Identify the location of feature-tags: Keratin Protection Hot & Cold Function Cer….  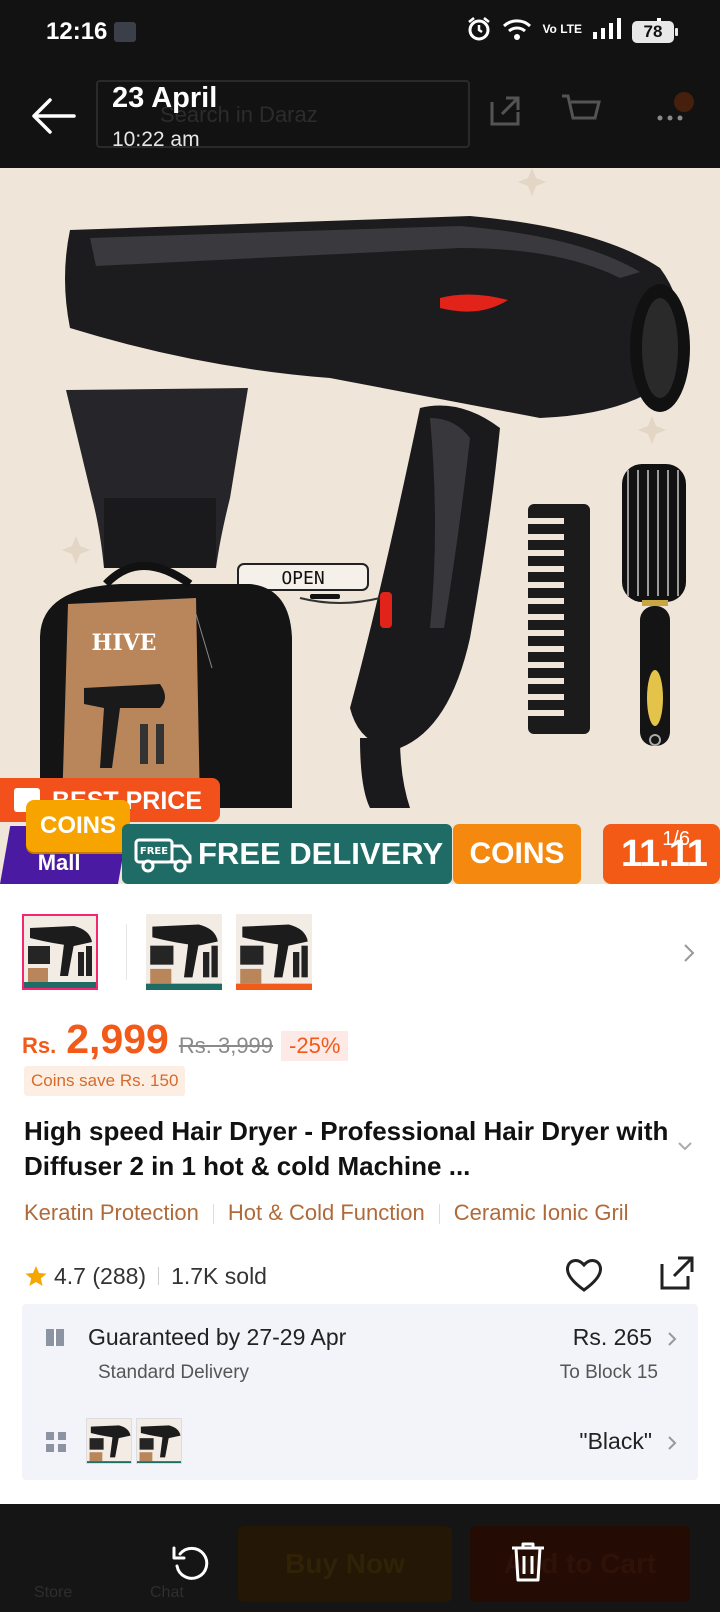
(372, 1213).